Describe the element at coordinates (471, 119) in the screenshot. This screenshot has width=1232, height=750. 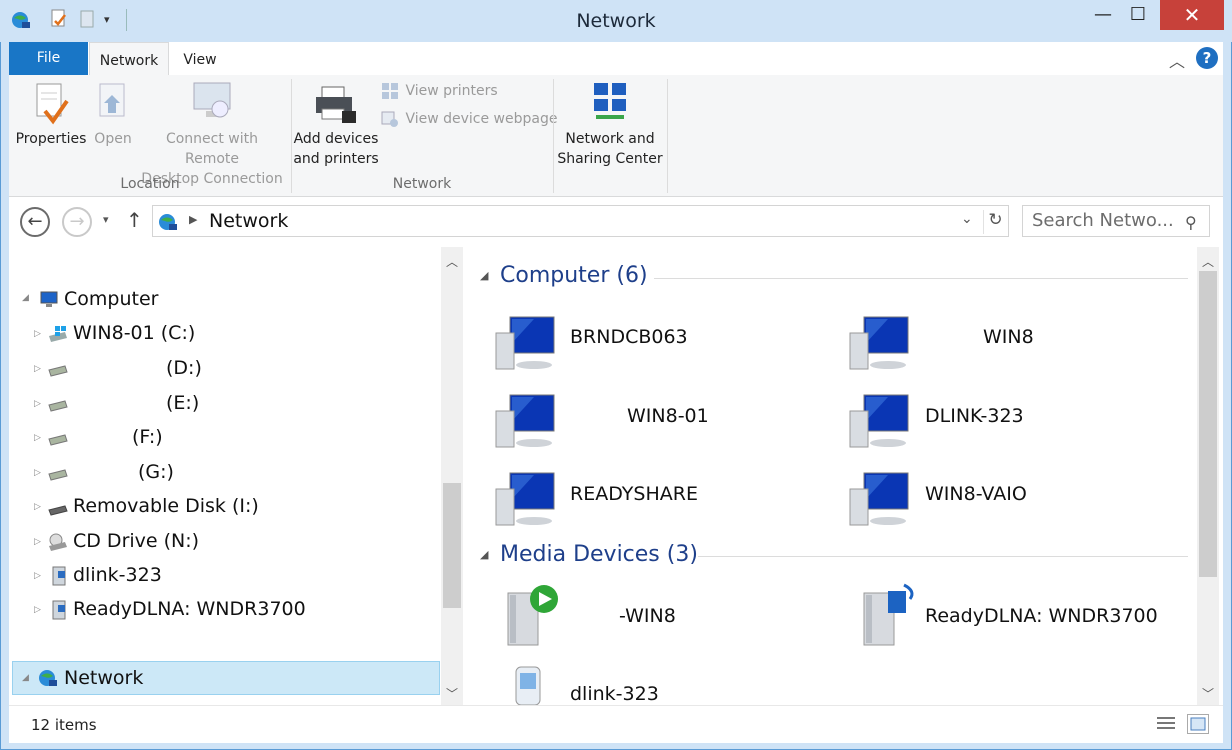
I see `view-webpage-button: View device webpage` at that location.